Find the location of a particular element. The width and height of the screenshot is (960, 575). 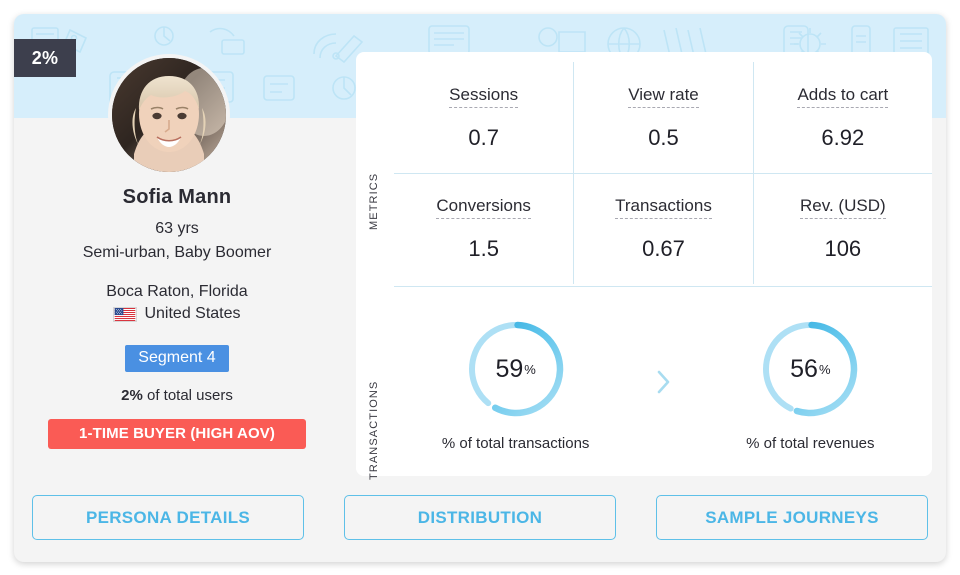

chevron-right-icon is located at coordinates (663, 385).